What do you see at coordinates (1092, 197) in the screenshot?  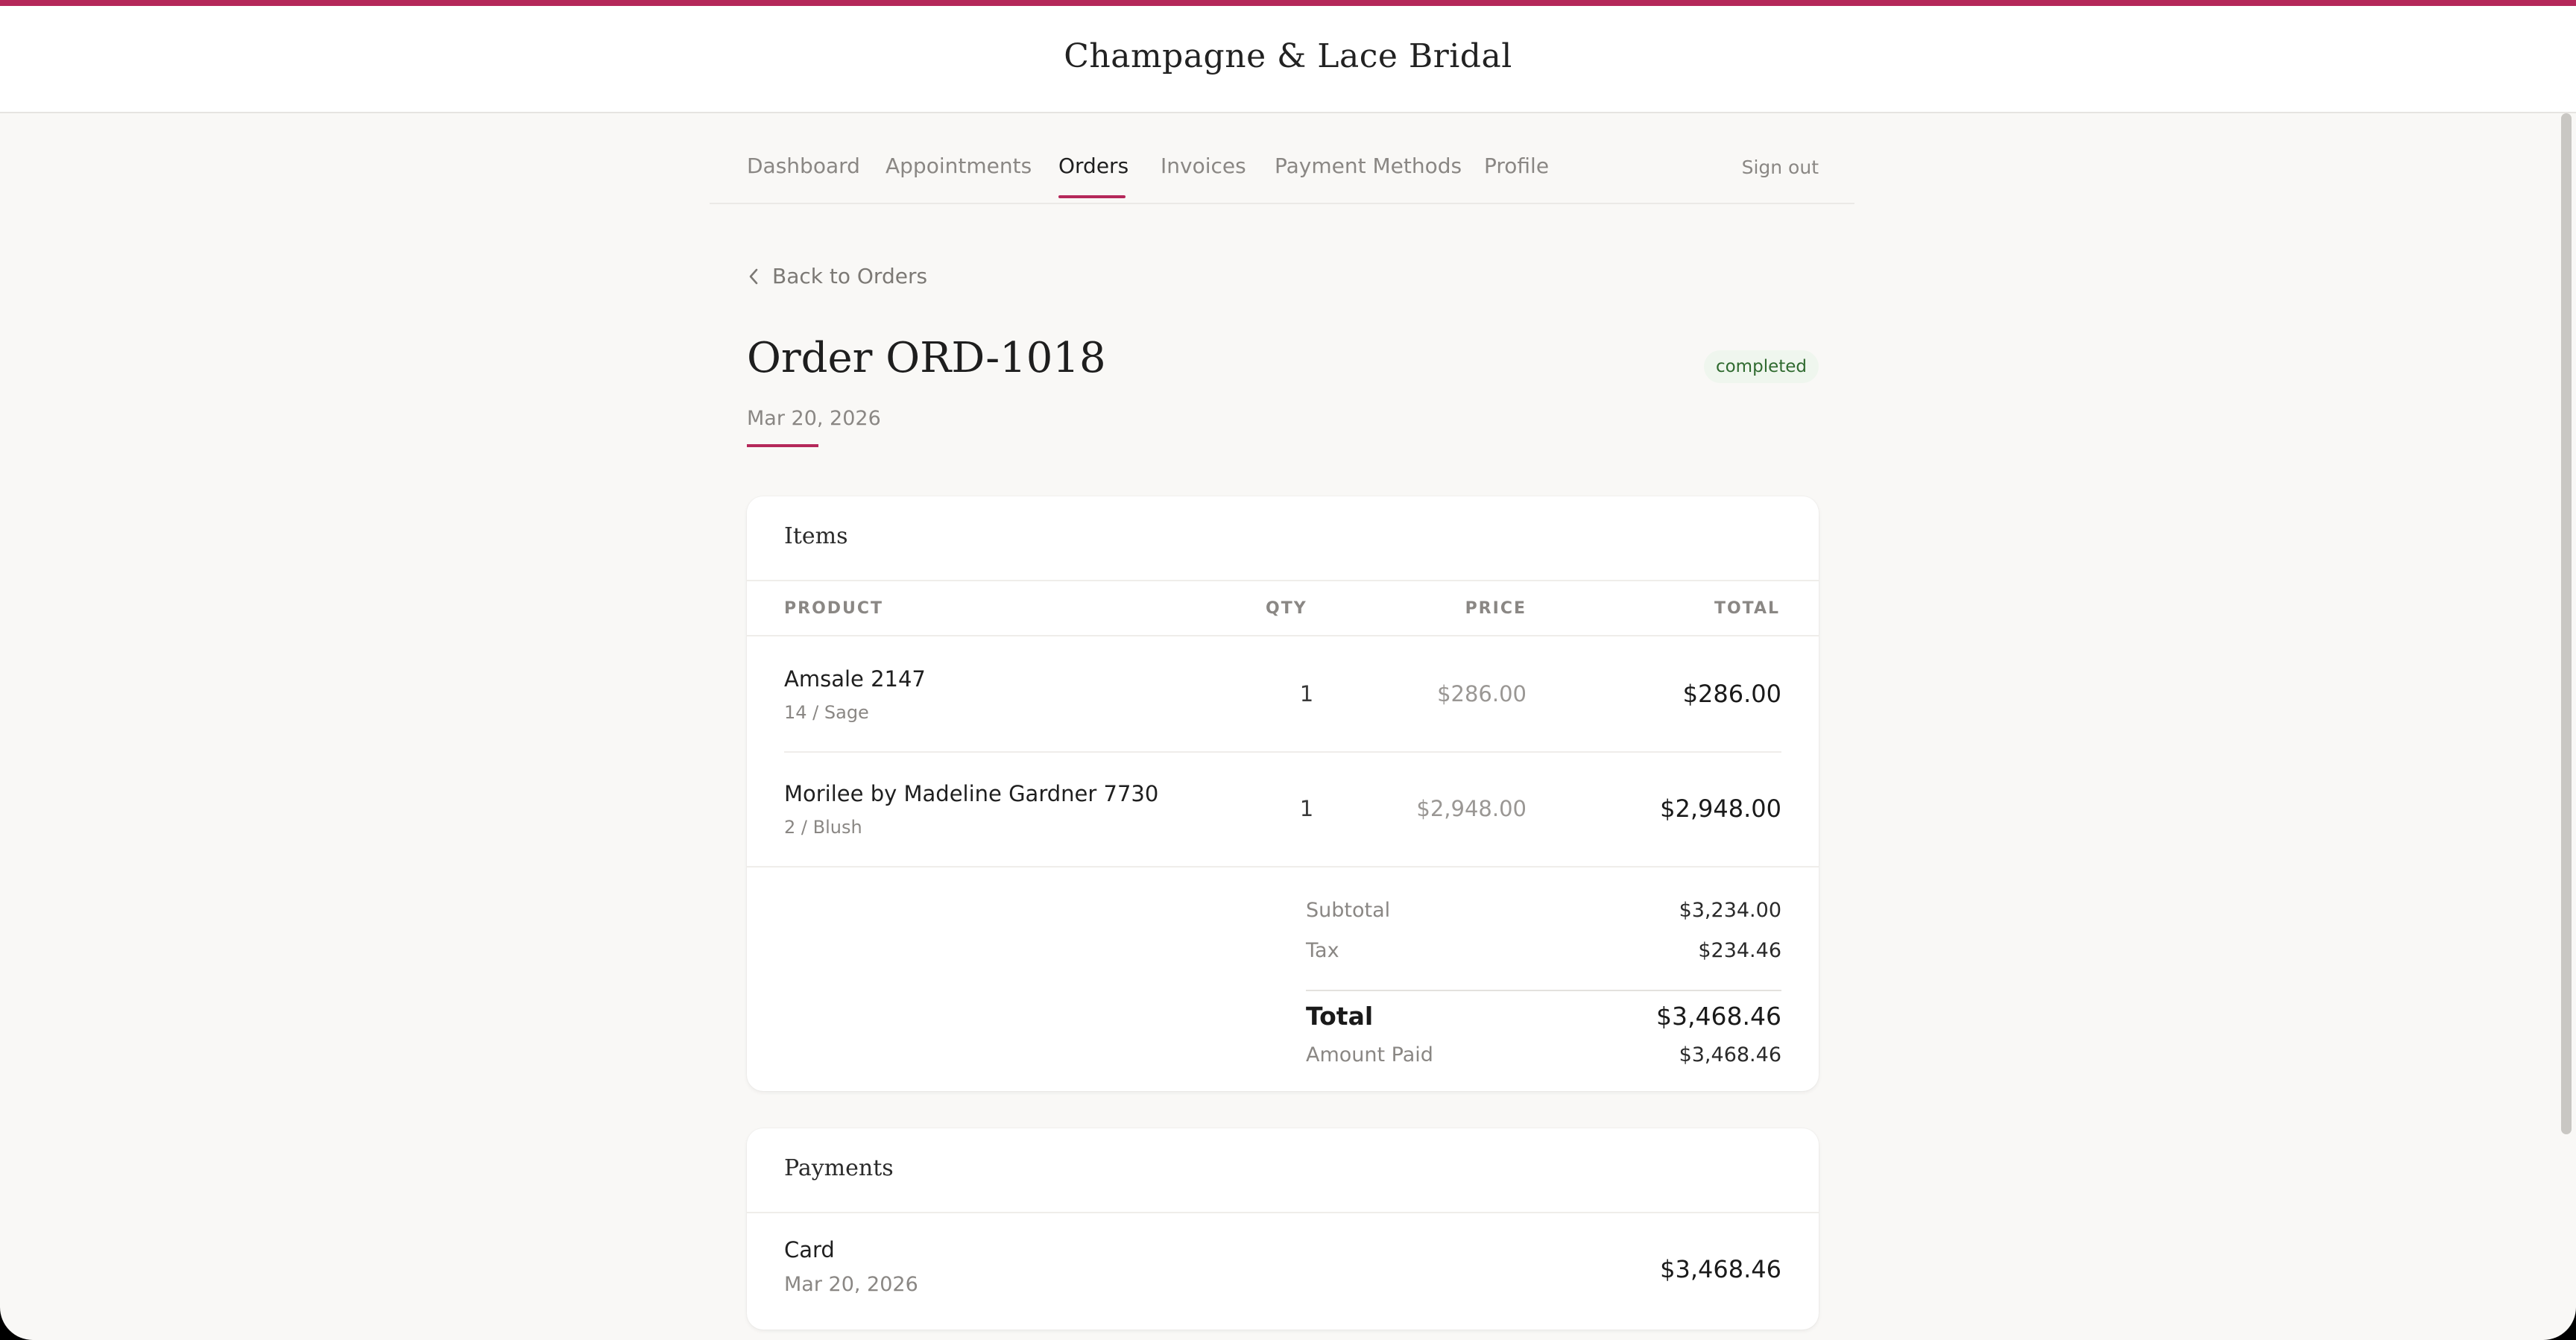 I see `nav-active-underline` at bounding box center [1092, 197].